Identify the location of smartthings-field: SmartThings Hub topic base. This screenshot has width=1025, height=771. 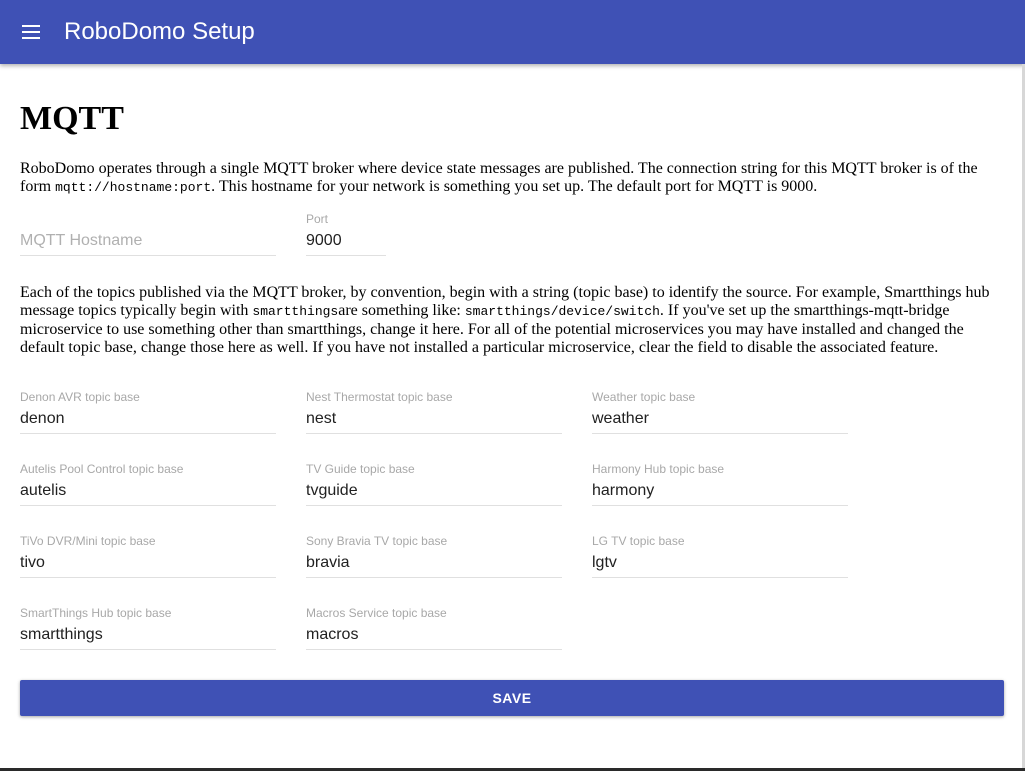
(148, 629).